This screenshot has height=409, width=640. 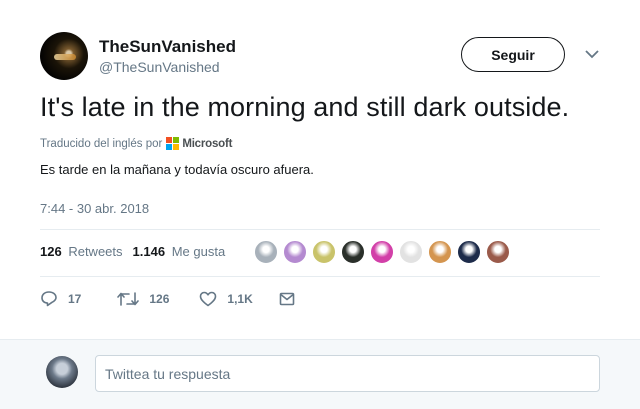 I want to click on default-avatar-icon, so click(x=266, y=252).